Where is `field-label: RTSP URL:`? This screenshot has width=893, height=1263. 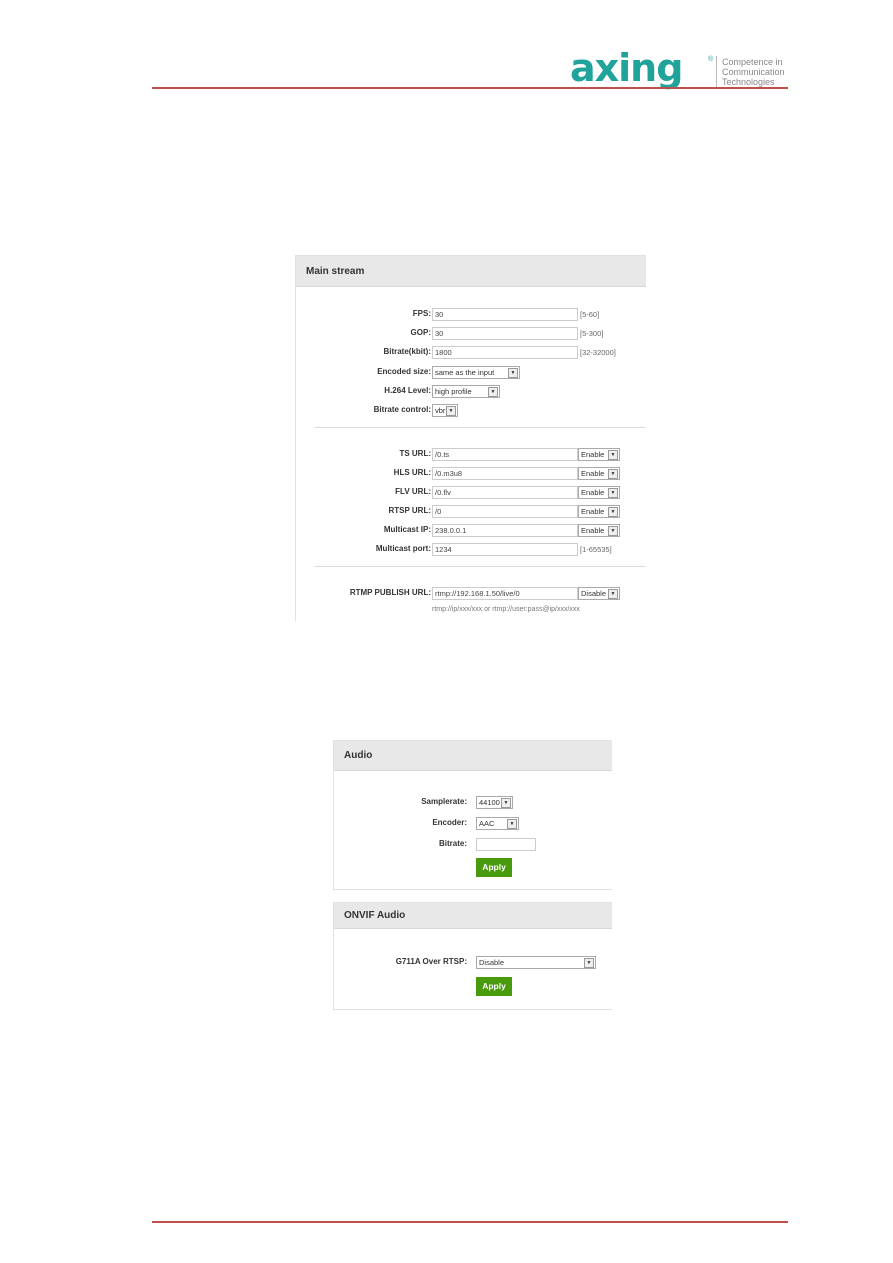
field-label: RTSP URL: is located at coordinates (409, 510).